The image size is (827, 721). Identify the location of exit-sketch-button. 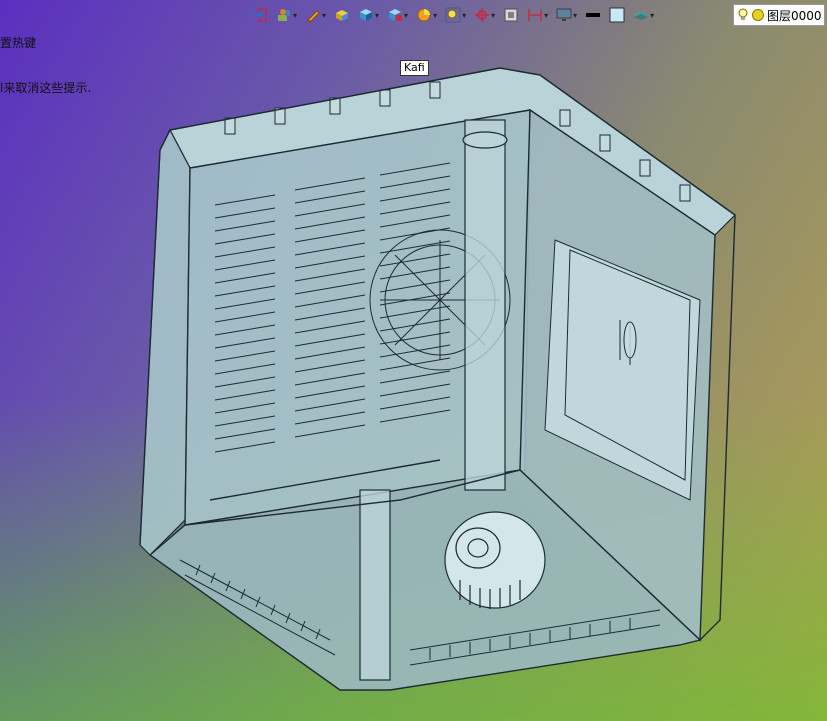
(260, 15).